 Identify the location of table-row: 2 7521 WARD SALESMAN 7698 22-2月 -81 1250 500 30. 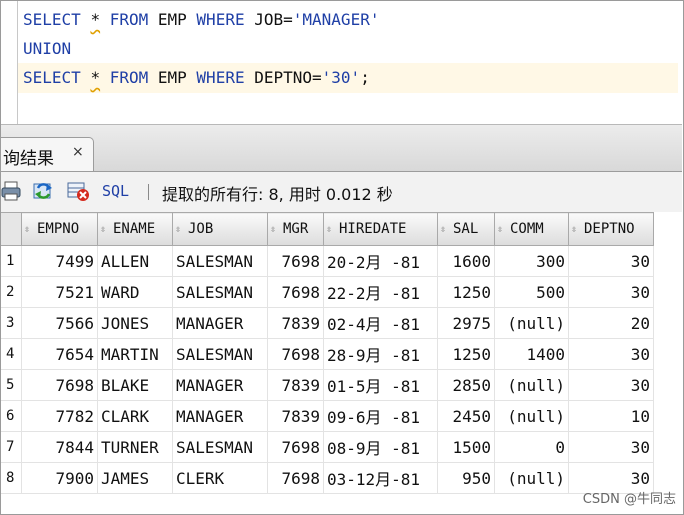
(327, 292).